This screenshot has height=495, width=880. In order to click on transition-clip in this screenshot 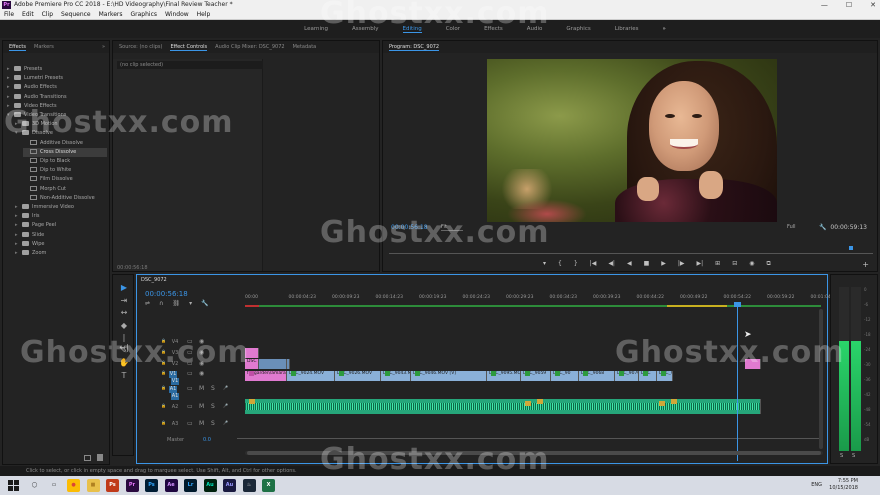, I will do `click(753, 364)`.